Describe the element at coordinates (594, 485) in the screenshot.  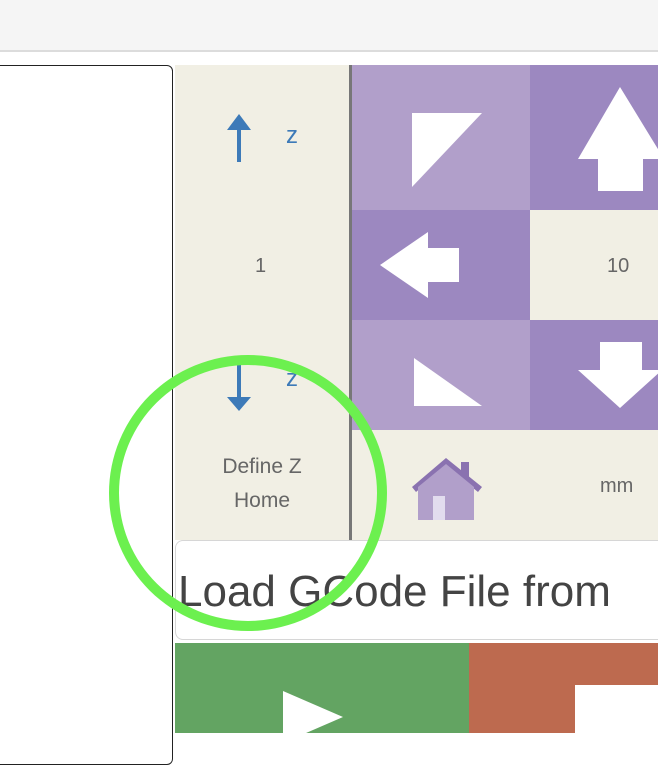
I see `unit-cell: mm` at that location.